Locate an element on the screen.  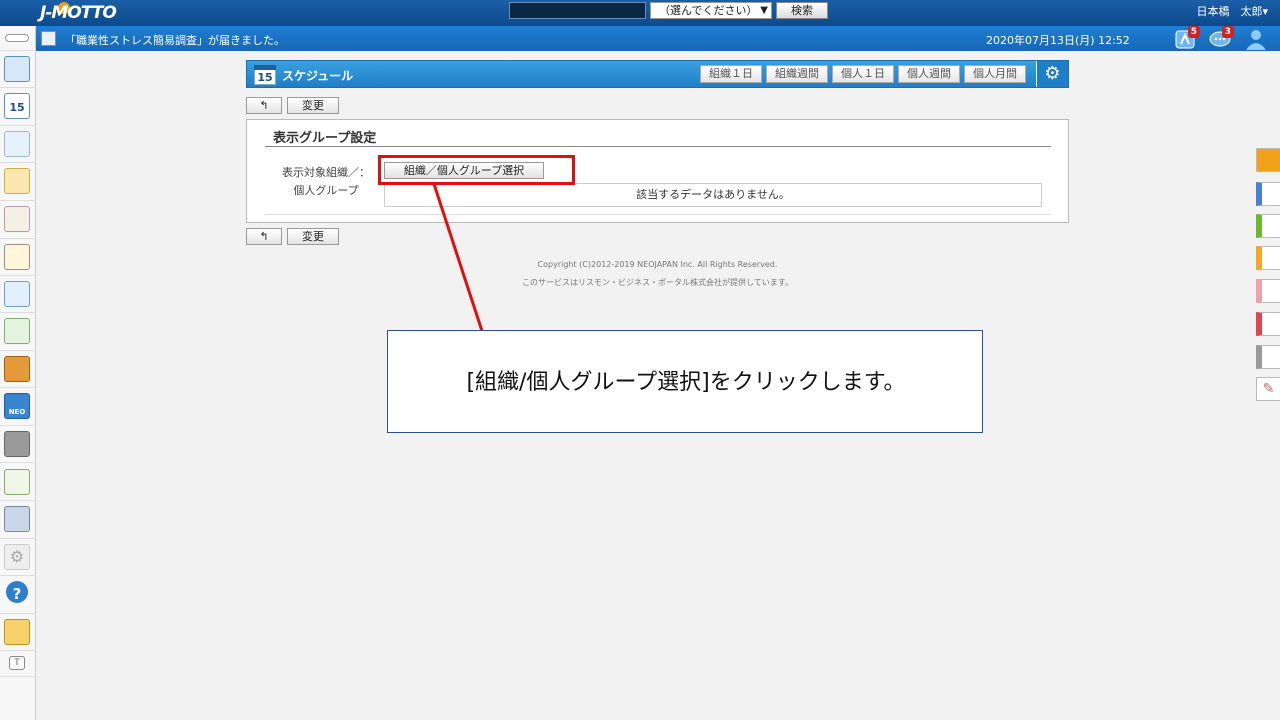
target-group-label-line1: 表示対象組織／： is located at coordinates (326, 172).